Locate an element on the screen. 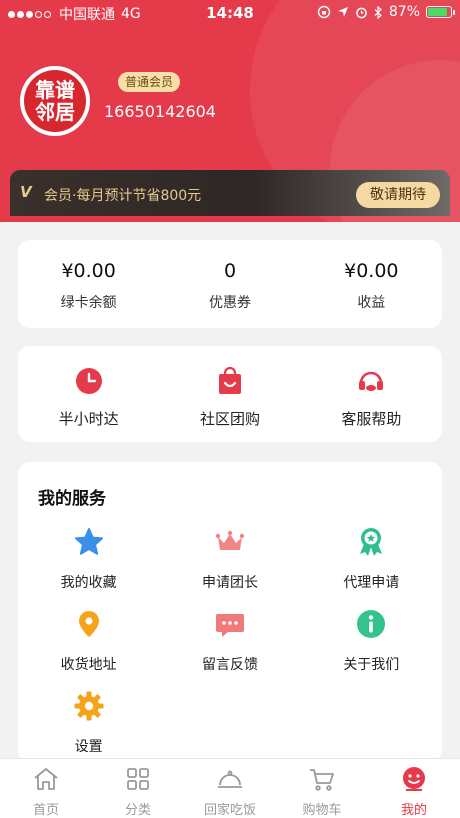  balance-card: ¥0.00 绿卡余额 0 优惠券 ¥0.00 收益 is located at coordinates (230, 284).